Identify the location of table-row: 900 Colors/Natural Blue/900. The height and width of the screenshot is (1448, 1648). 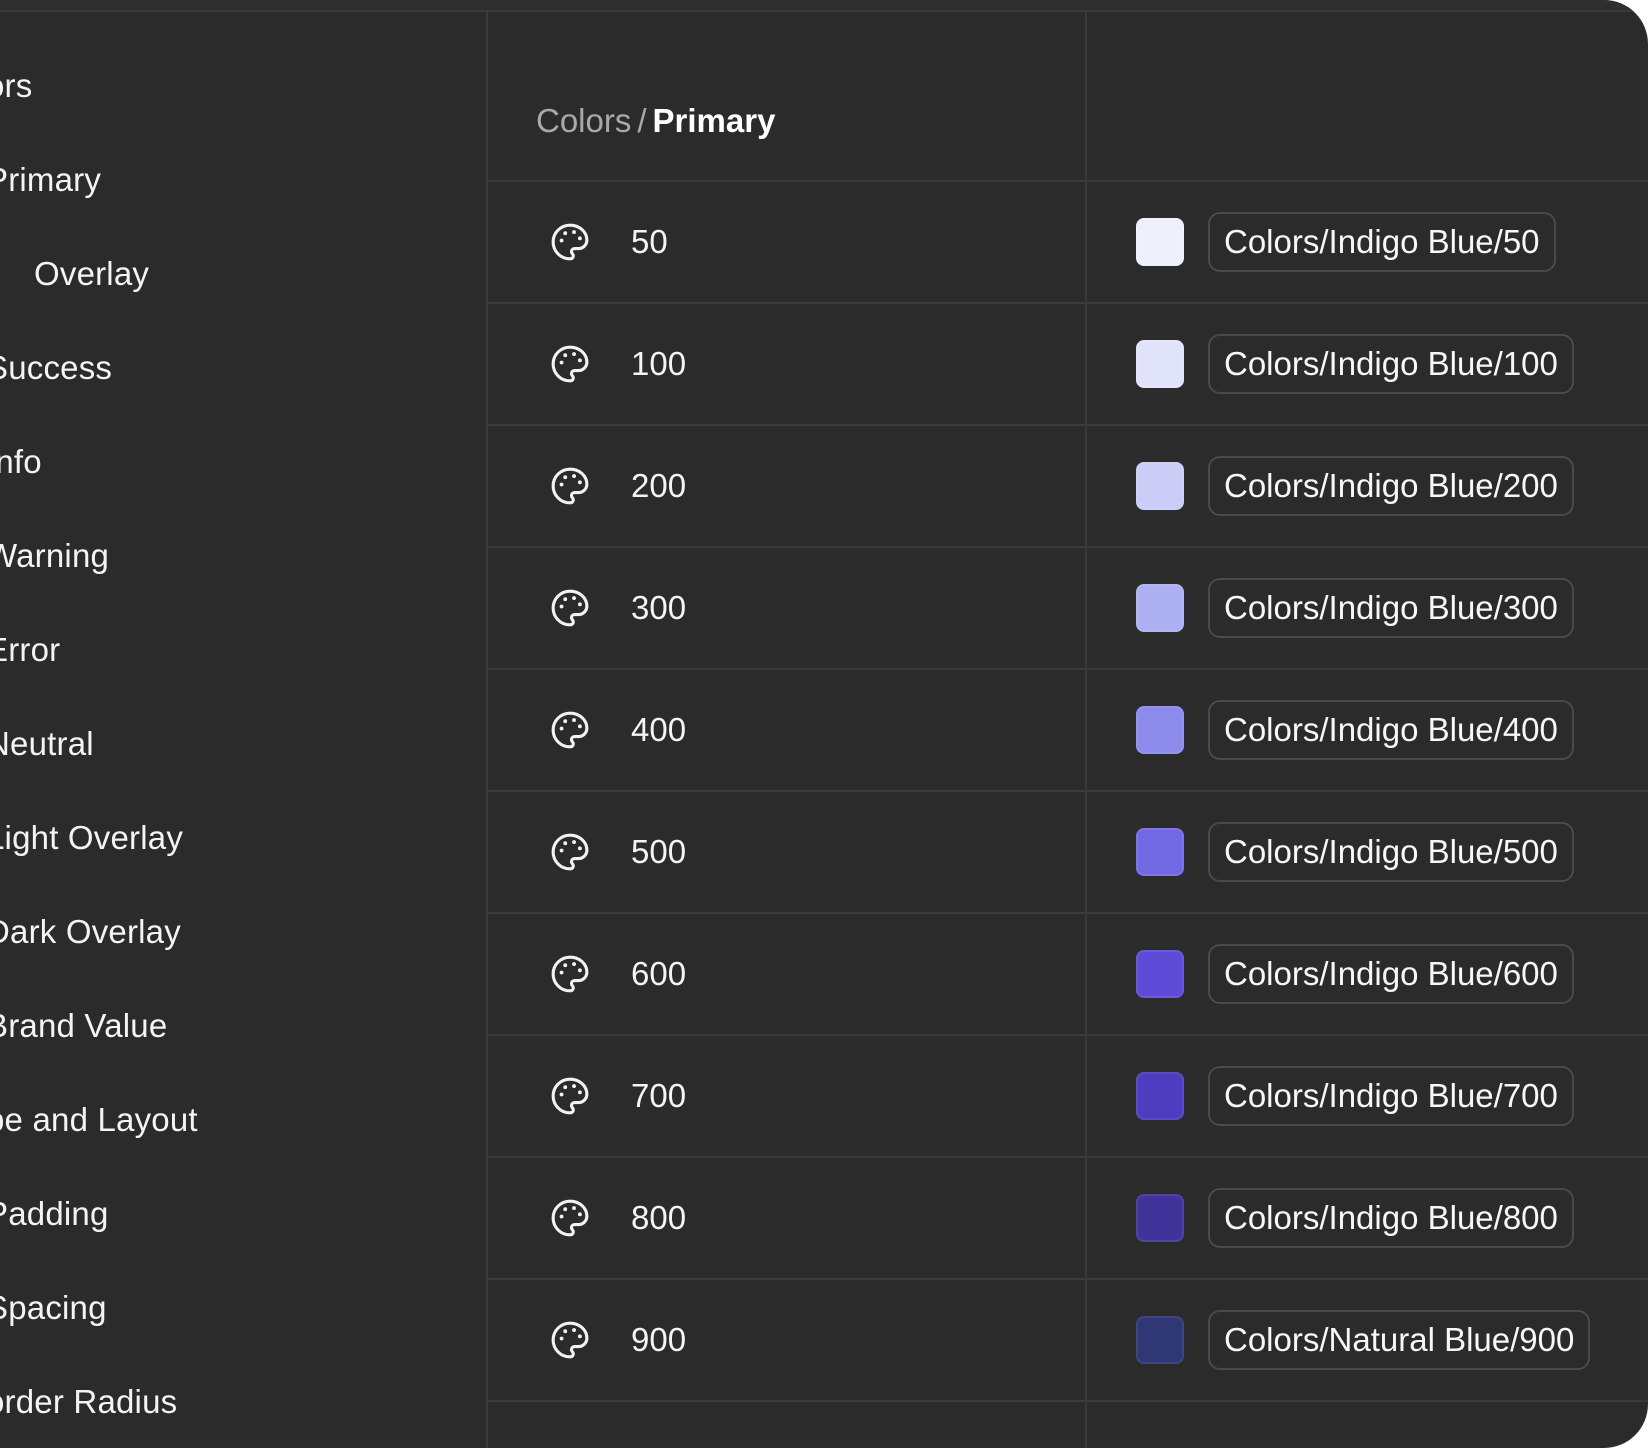
(1068, 1341).